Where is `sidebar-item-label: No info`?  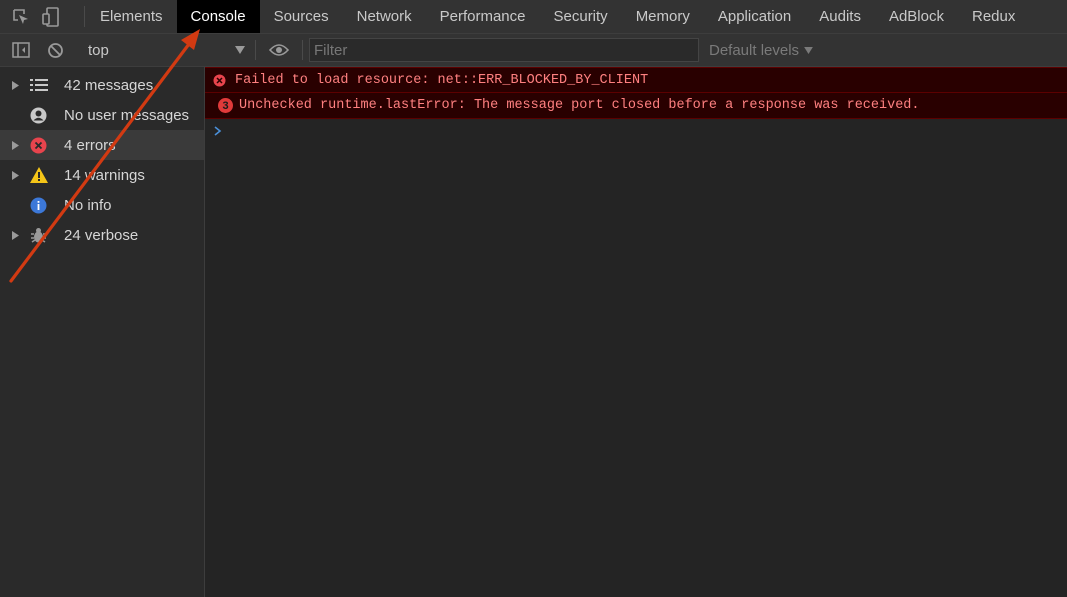 sidebar-item-label: No info is located at coordinates (88, 205).